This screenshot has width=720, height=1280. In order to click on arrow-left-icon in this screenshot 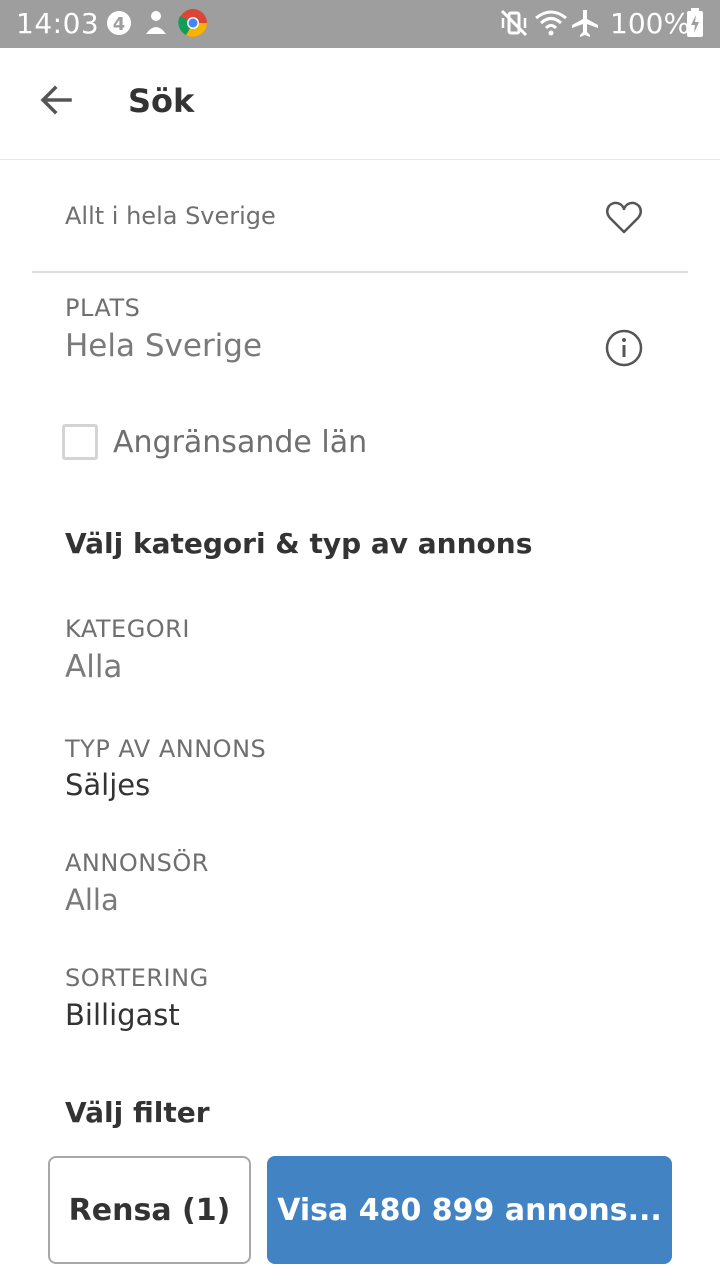, I will do `click(56, 100)`.